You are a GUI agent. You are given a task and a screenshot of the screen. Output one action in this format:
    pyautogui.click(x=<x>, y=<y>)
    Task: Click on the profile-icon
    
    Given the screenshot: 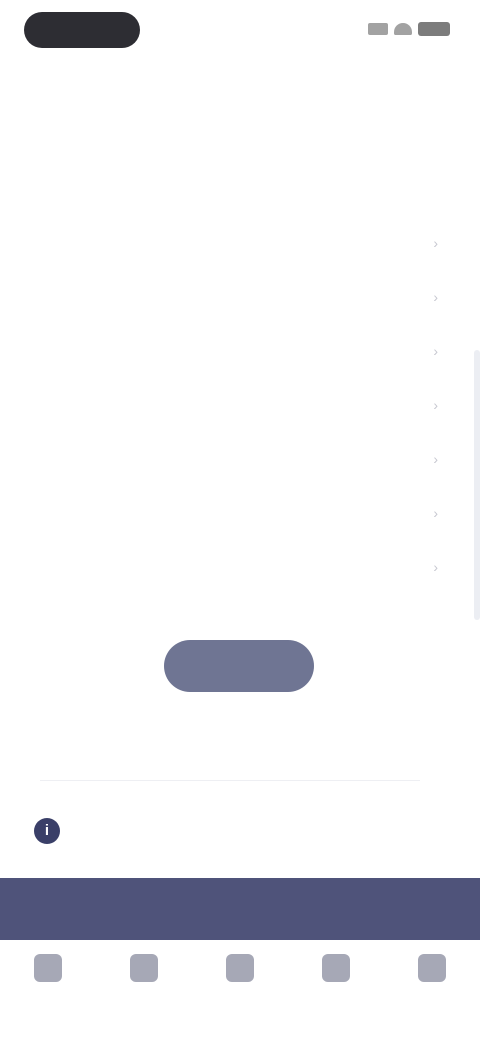 What is the action you would take?
    pyautogui.click(x=432, y=968)
    